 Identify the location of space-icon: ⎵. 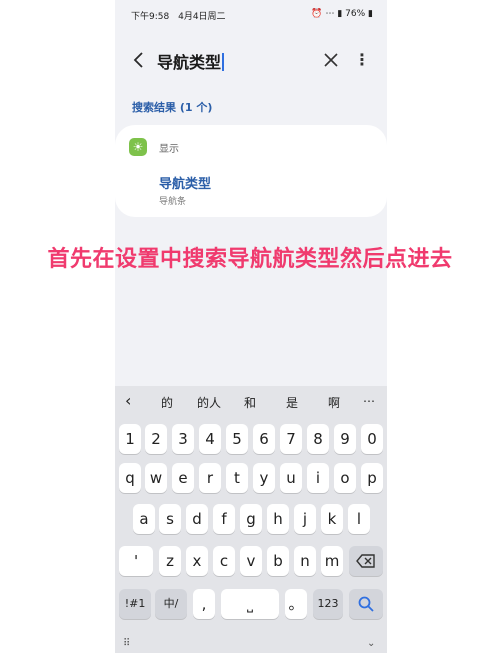
(249, 604).